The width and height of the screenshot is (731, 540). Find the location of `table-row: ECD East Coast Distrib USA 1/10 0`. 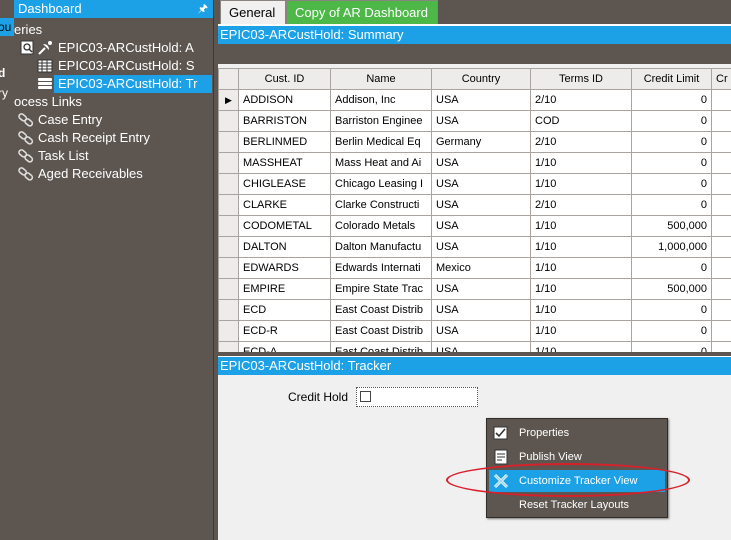

table-row: ECD East Coast Distrib USA 1/10 0 is located at coordinates (474, 310).